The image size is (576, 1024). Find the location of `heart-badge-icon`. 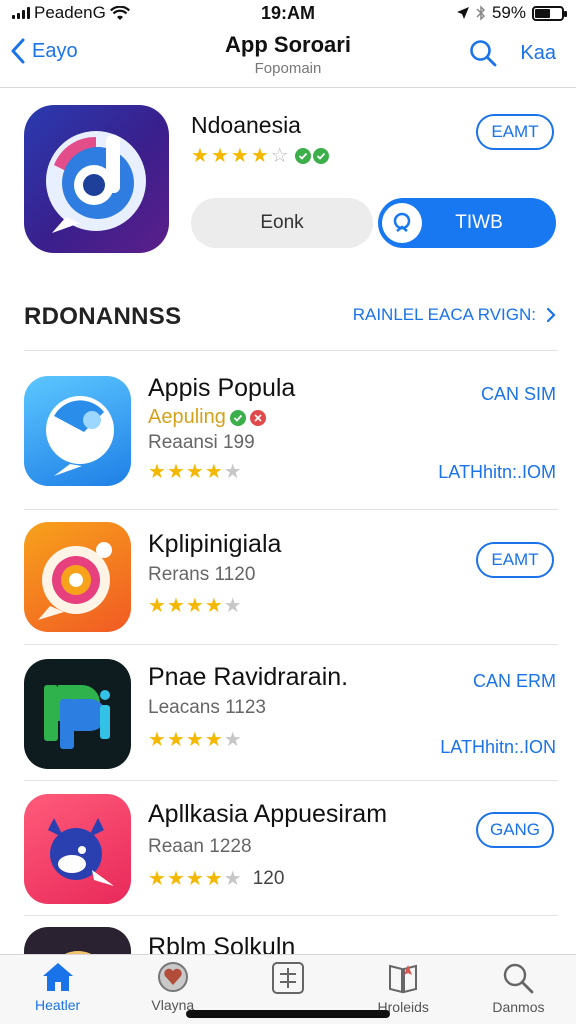

heart-badge-icon is located at coordinates (172, 977).